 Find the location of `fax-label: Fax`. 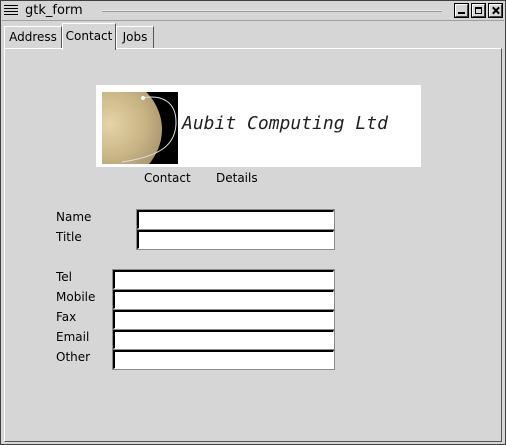

fax-label: Fax is located at coordinates (66, 317).